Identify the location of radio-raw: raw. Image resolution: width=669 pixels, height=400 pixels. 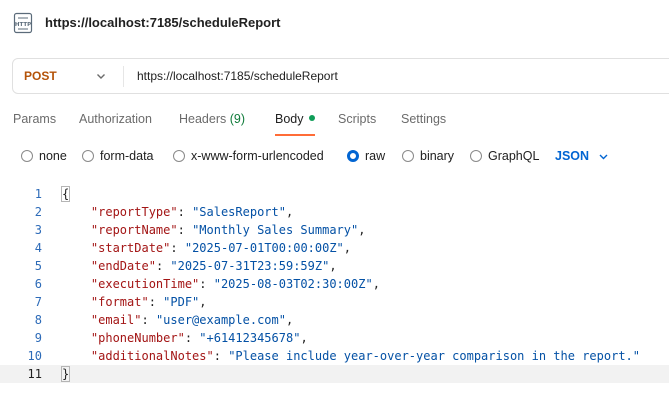
(366, 156).